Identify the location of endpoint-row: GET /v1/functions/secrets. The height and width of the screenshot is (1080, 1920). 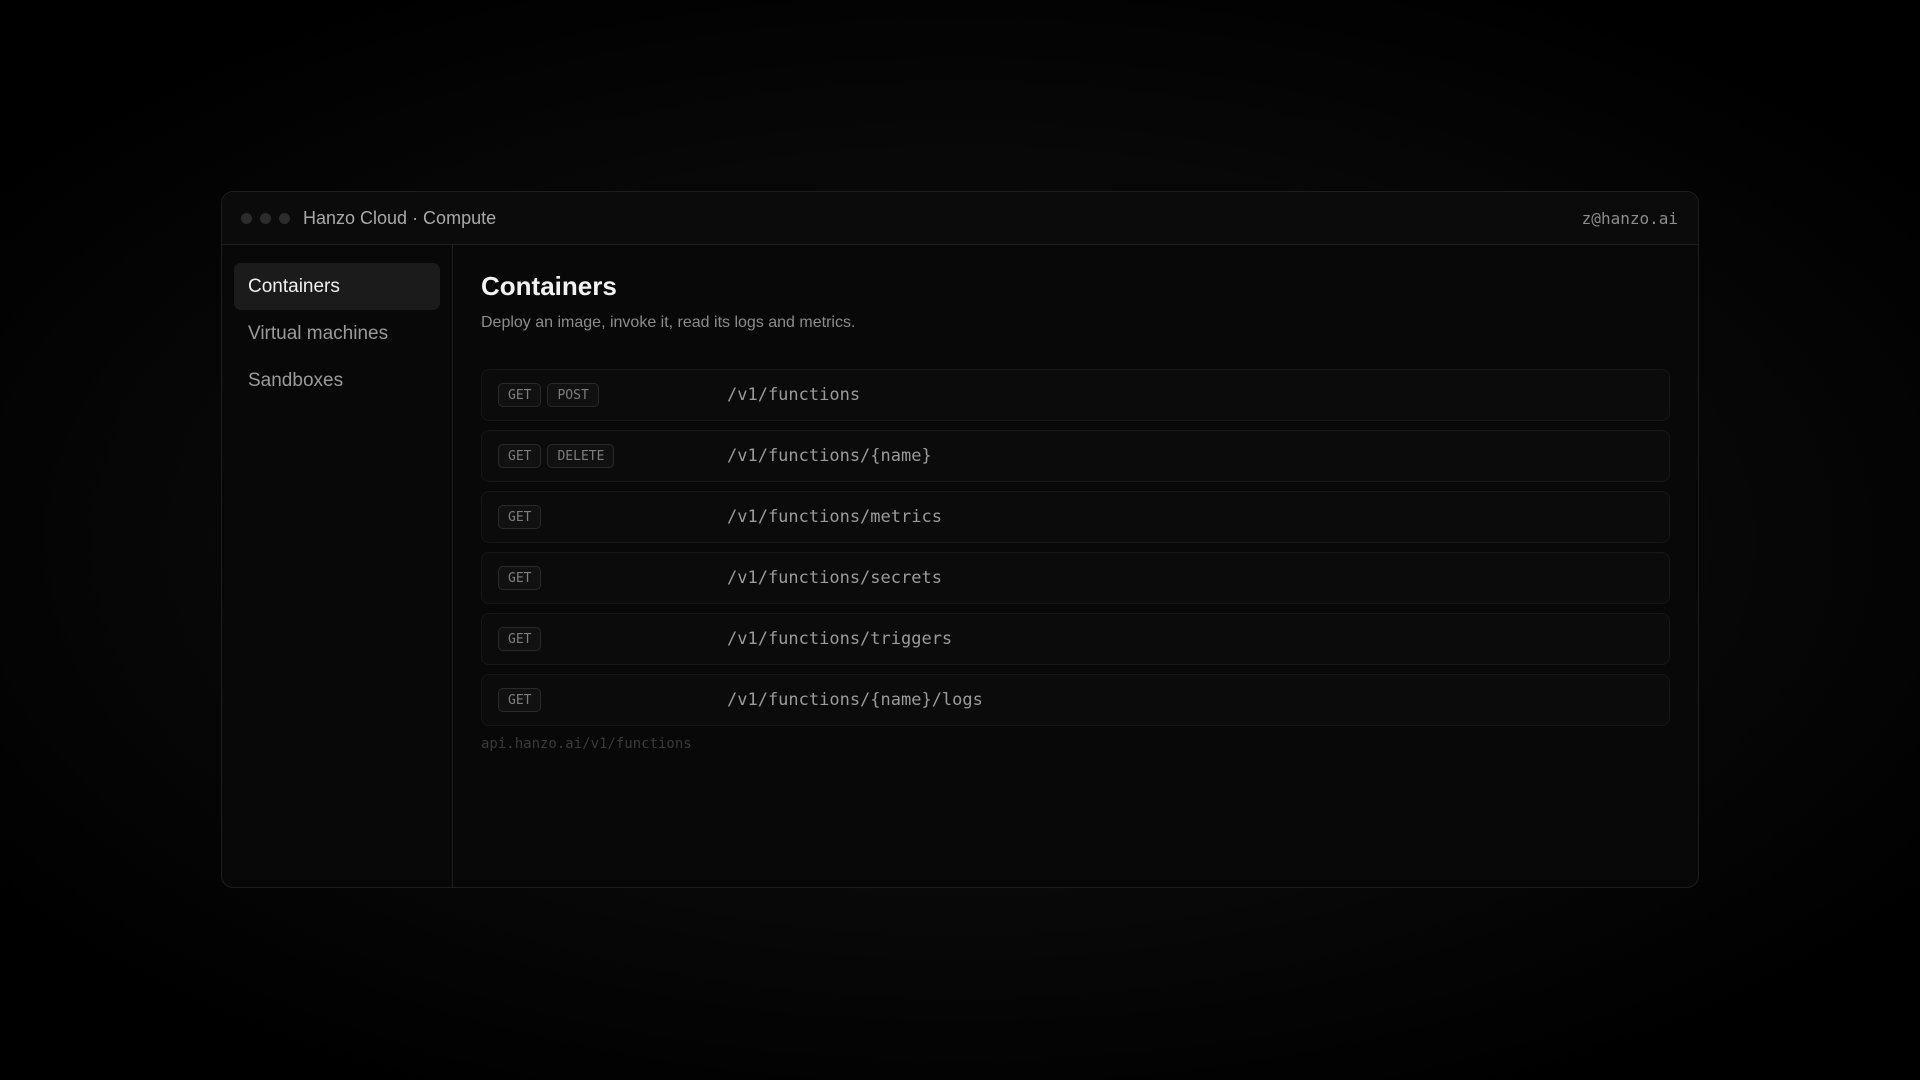
(1075, 578).